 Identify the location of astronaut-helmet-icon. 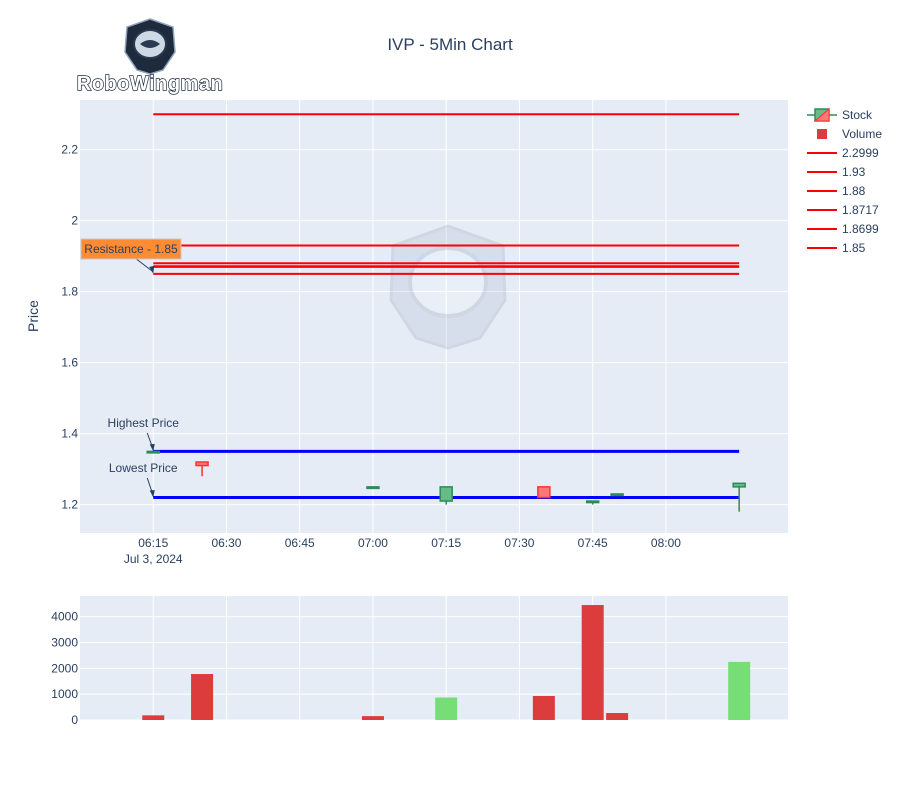
(150, 46).